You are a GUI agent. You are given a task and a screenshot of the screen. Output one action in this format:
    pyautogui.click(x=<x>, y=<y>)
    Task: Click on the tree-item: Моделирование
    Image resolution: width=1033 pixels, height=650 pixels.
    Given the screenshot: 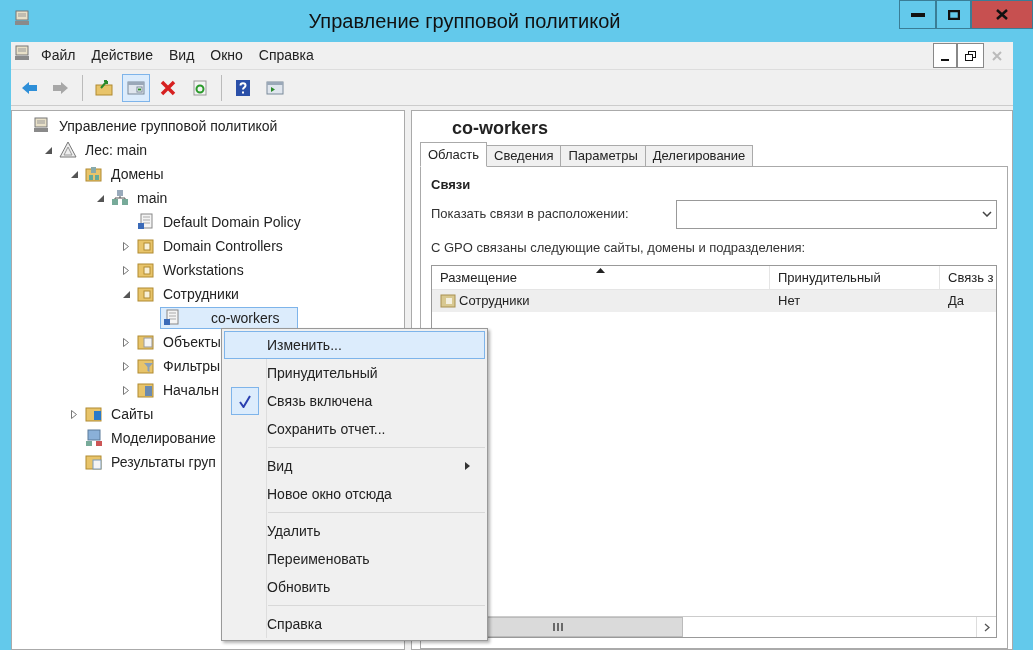 What is the action you would take?
    pyautogui.click(x=150, y=438)
    